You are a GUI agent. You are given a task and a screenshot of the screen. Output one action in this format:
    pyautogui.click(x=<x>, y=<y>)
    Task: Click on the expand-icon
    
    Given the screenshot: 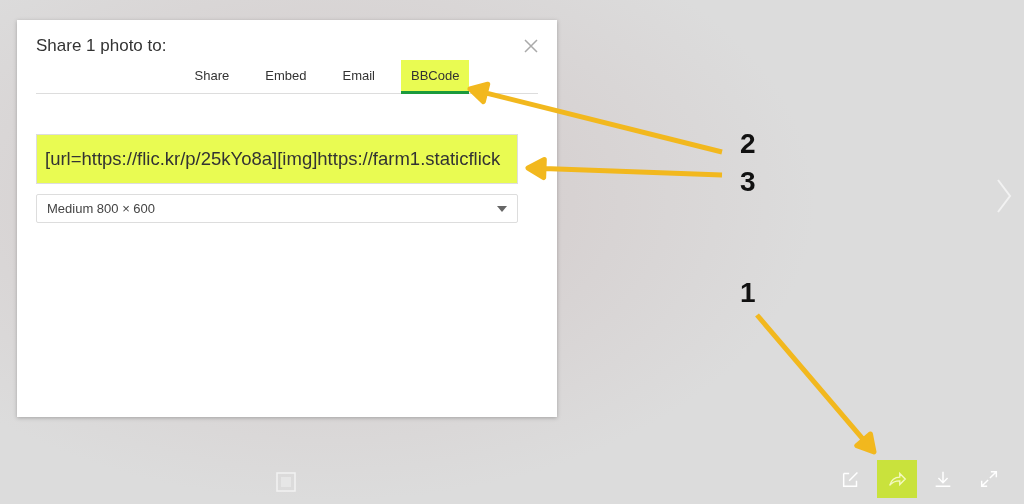 What is the action you would take?
    pyautogui.click(x=989, y=479)
    